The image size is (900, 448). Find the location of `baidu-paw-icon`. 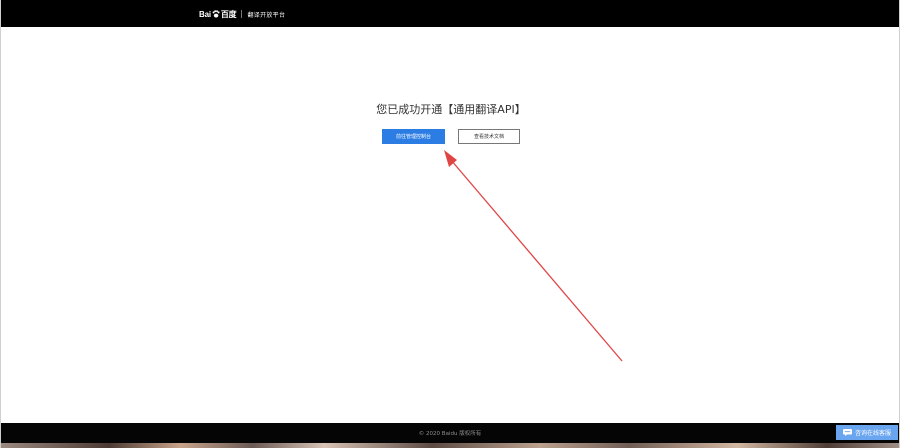

baidu-paw-icon is located at coordinates (216, 14).